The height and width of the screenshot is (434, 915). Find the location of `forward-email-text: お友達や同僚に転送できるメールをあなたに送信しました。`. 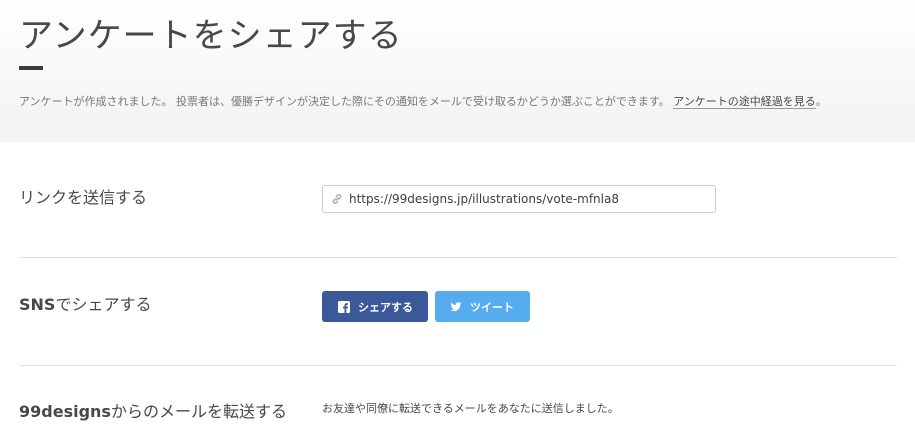

forward-email-text: お友達や同僚に転送できるメールをあなたに送信しました。 is located at coordinates (470, 408).